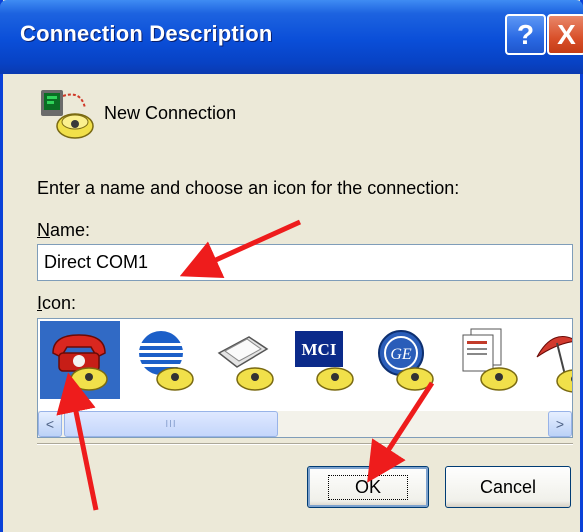 This screenshot has width=583, height=532. What do you see at coordinates (549, 360) in the screenshot?
I see `umbrella-phone-icon` at bounding box center [549, 360].